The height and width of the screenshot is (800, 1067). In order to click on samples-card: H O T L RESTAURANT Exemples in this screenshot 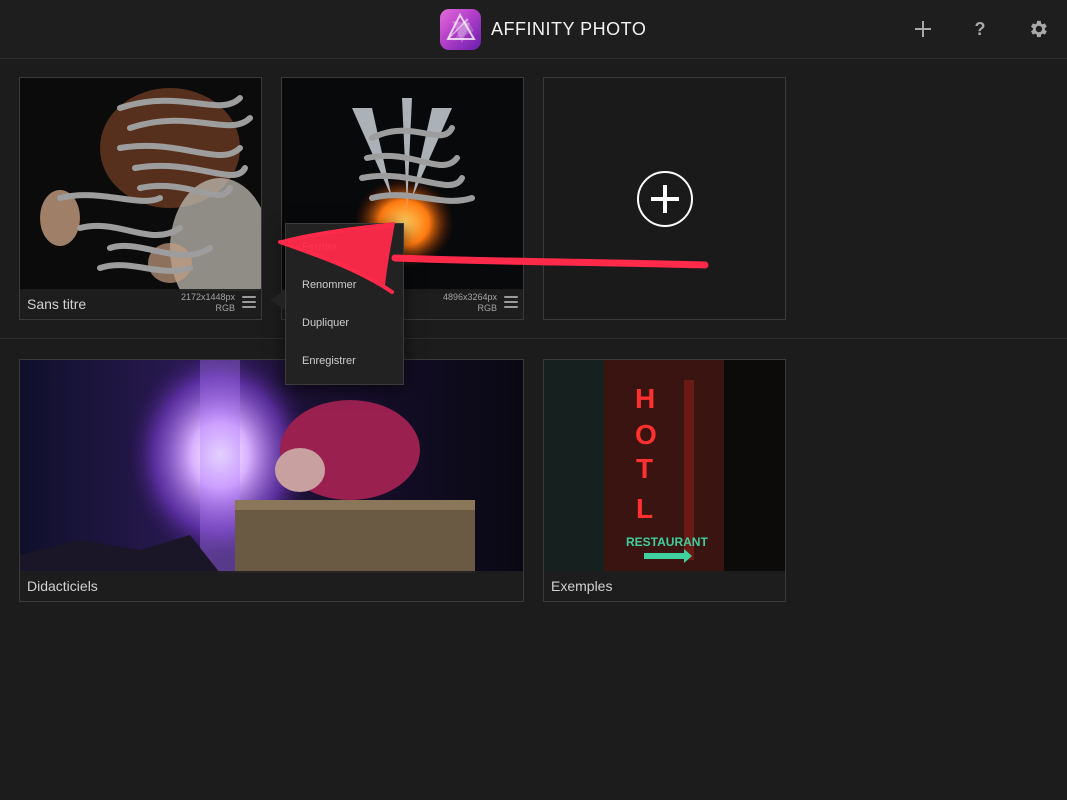, I will do `click(664, 480)`.